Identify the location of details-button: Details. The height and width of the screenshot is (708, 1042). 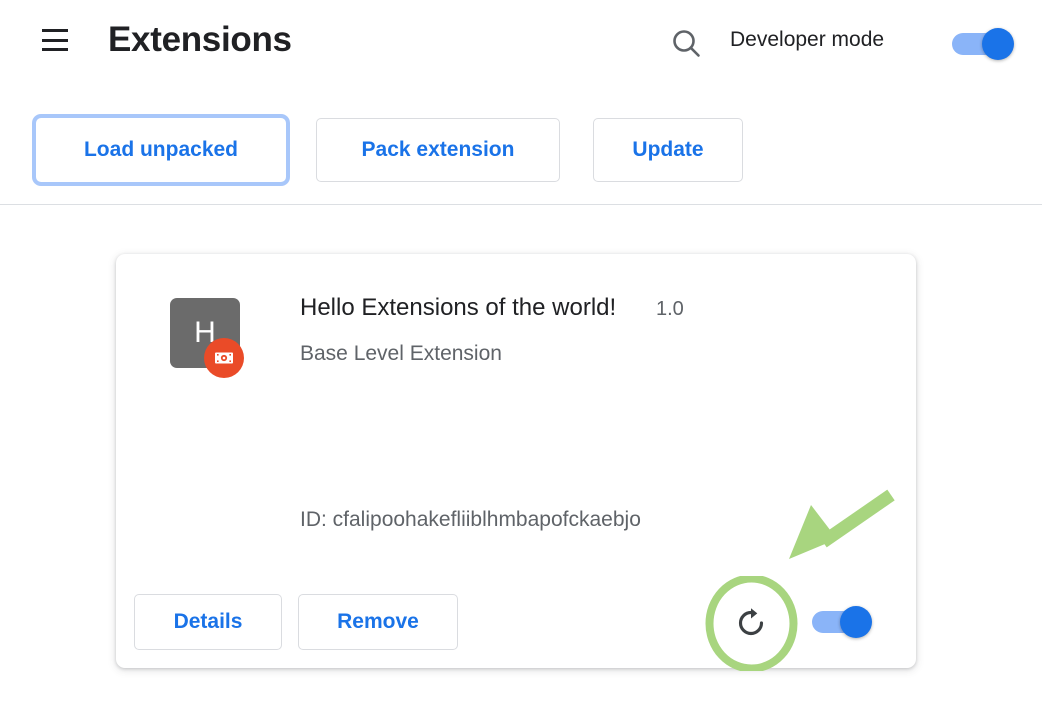
(208, 622).